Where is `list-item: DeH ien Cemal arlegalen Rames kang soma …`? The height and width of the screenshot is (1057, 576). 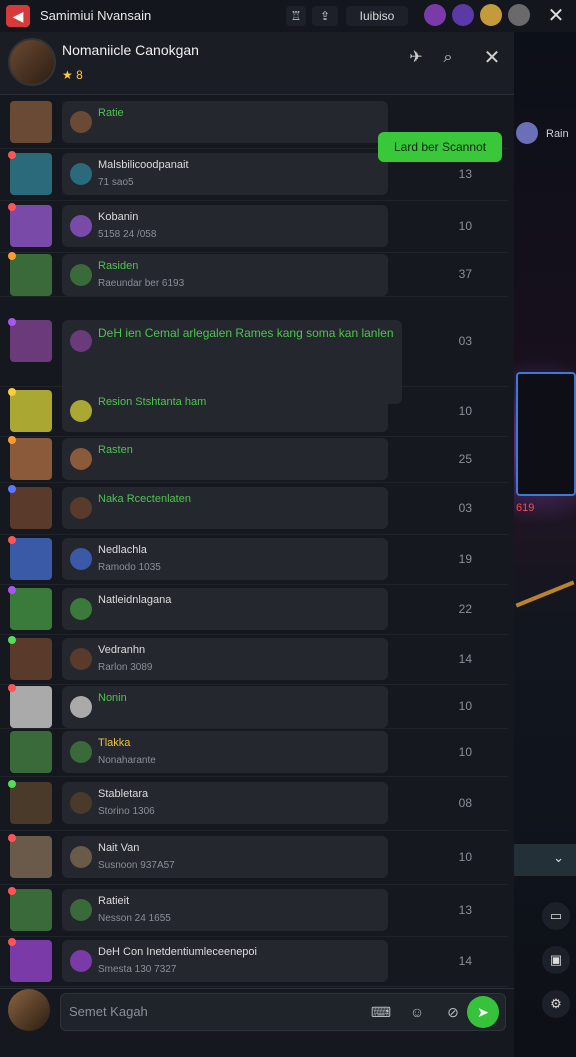
list-item: DeH ien Cemal arlegalen Rames kang soma … is located at coordinates (254, 350).